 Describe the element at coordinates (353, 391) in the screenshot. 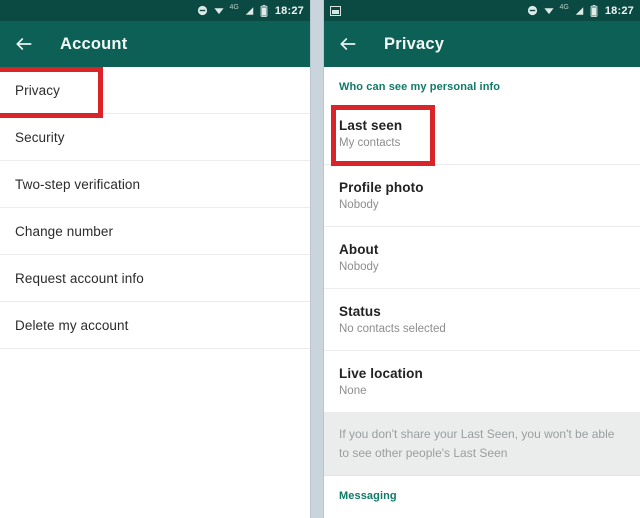

I see `list-item-value: None` at that location.